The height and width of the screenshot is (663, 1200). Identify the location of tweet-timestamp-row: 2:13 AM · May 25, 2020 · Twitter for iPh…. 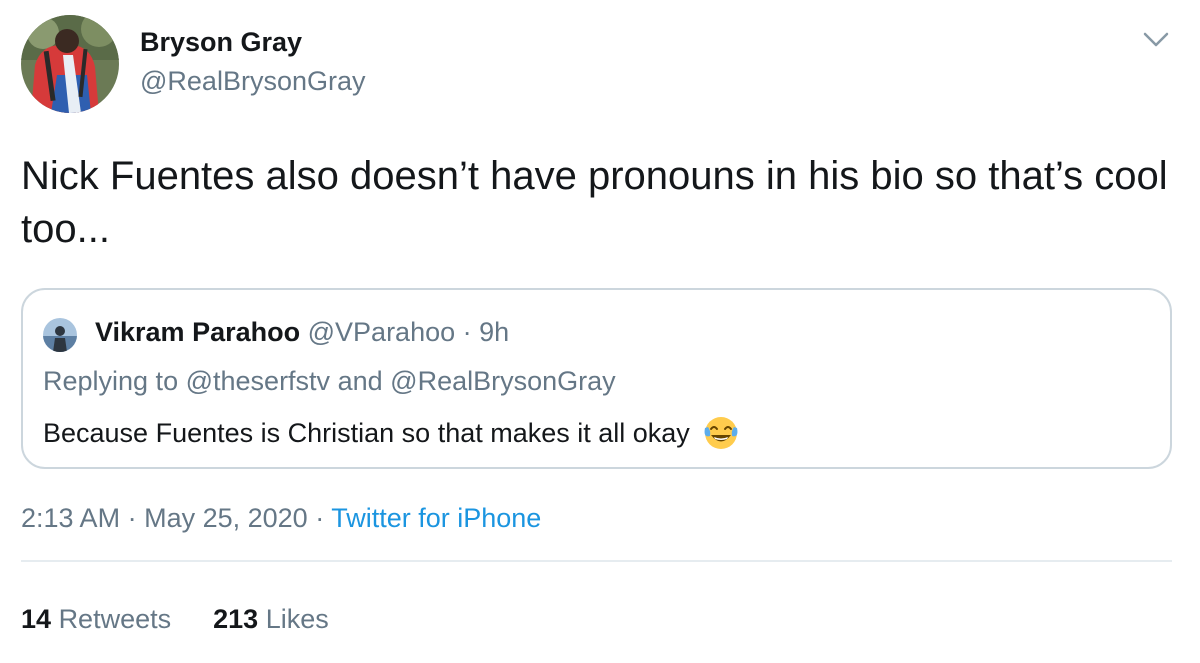
(281, 518).